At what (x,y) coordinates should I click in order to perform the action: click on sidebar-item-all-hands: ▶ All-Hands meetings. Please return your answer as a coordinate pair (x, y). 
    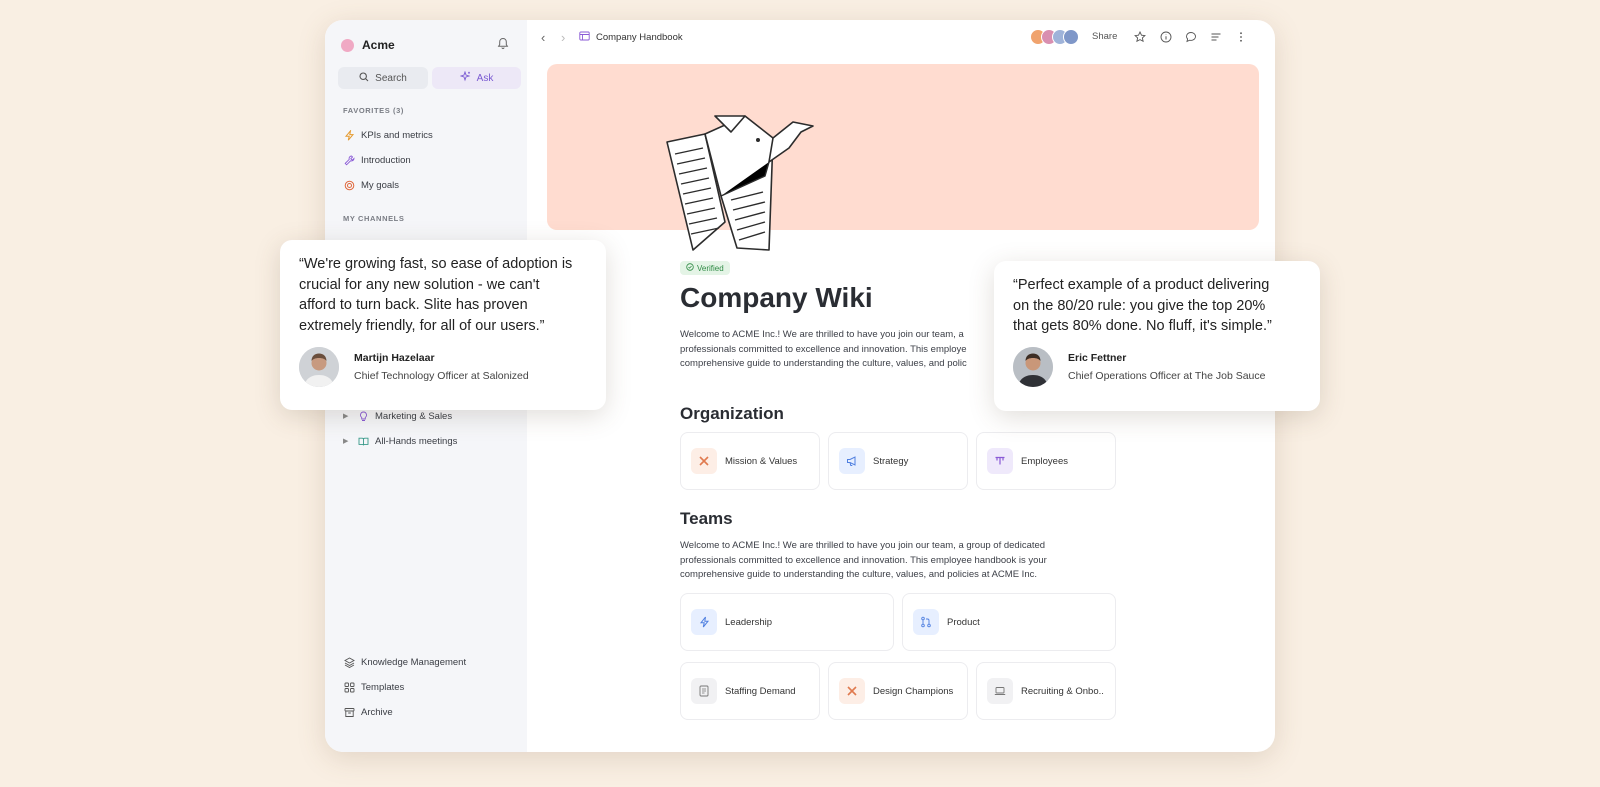
    Looking at the image, I should click on (400, 441).